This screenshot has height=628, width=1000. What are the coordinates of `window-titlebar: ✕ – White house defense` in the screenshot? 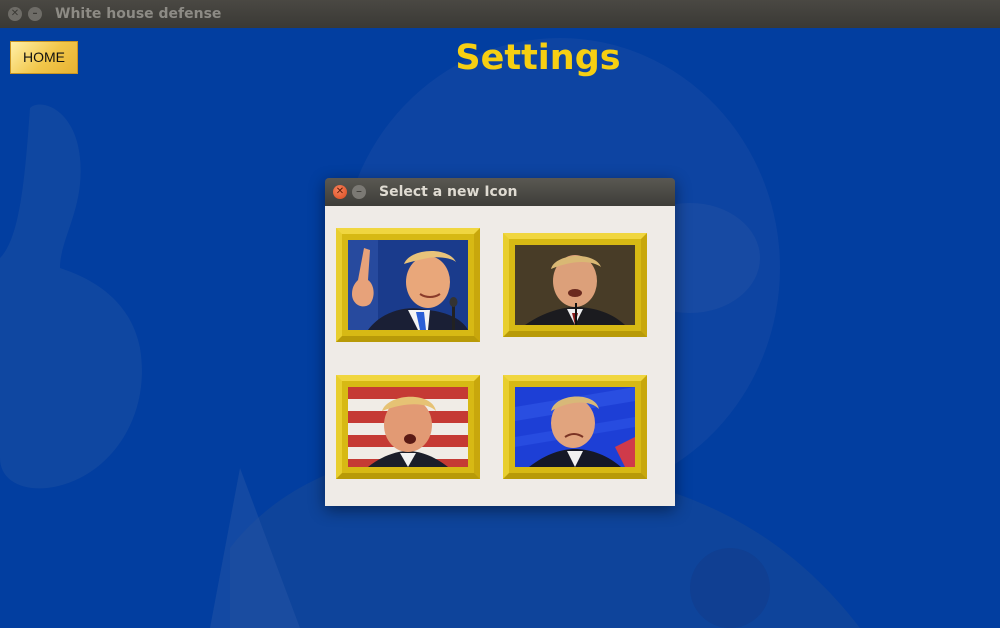 It's located at (500, 14).